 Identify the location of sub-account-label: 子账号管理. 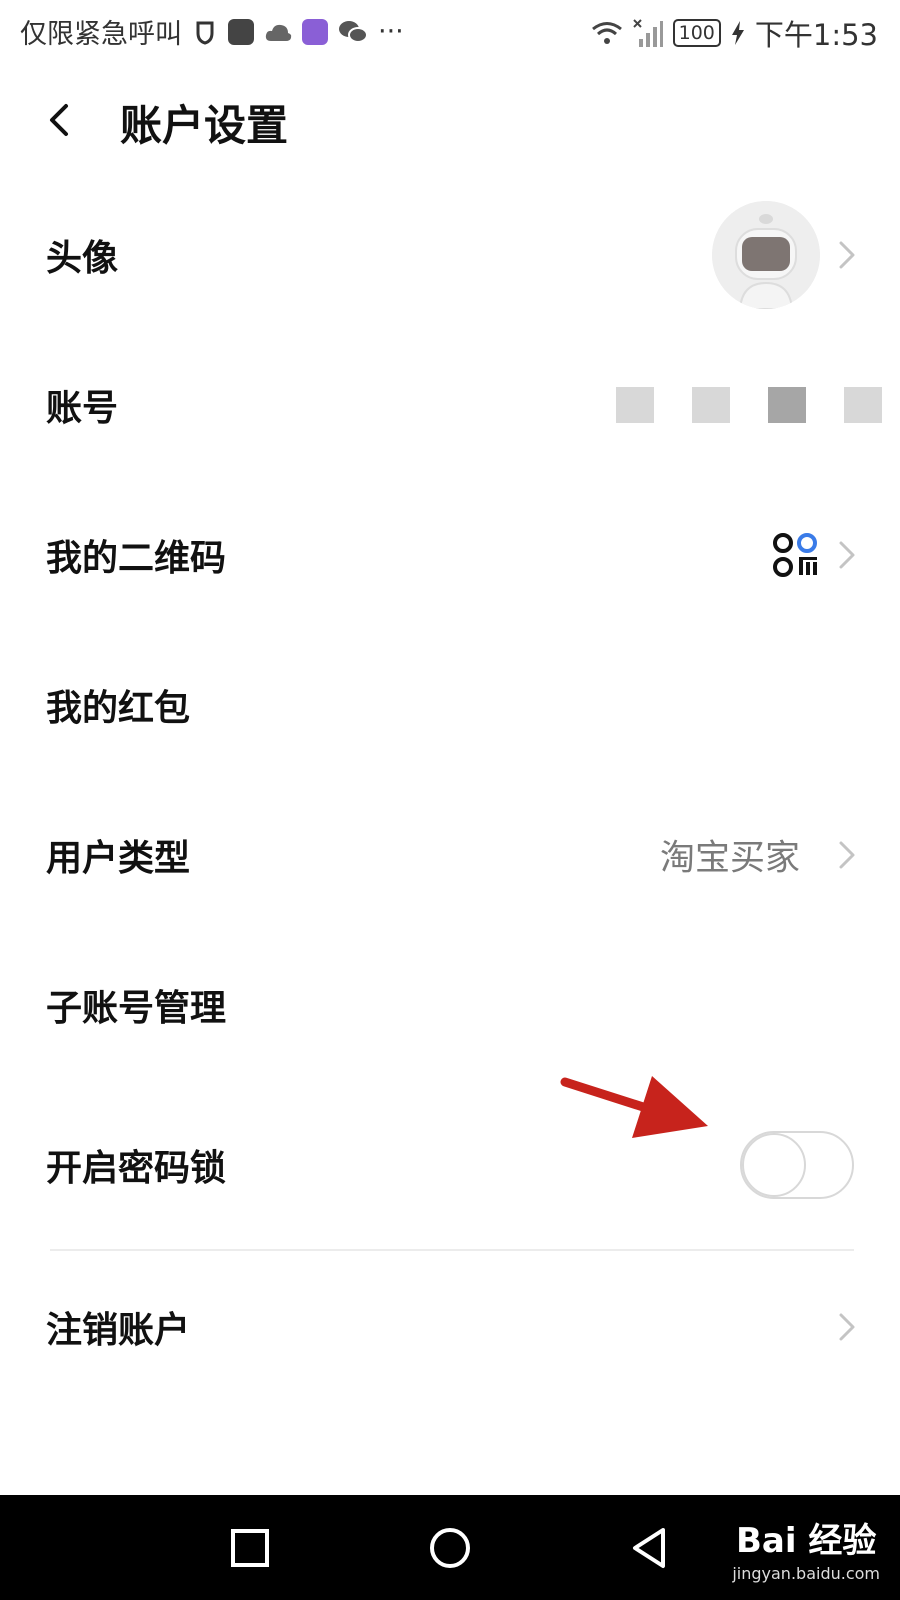
(136, 1008).